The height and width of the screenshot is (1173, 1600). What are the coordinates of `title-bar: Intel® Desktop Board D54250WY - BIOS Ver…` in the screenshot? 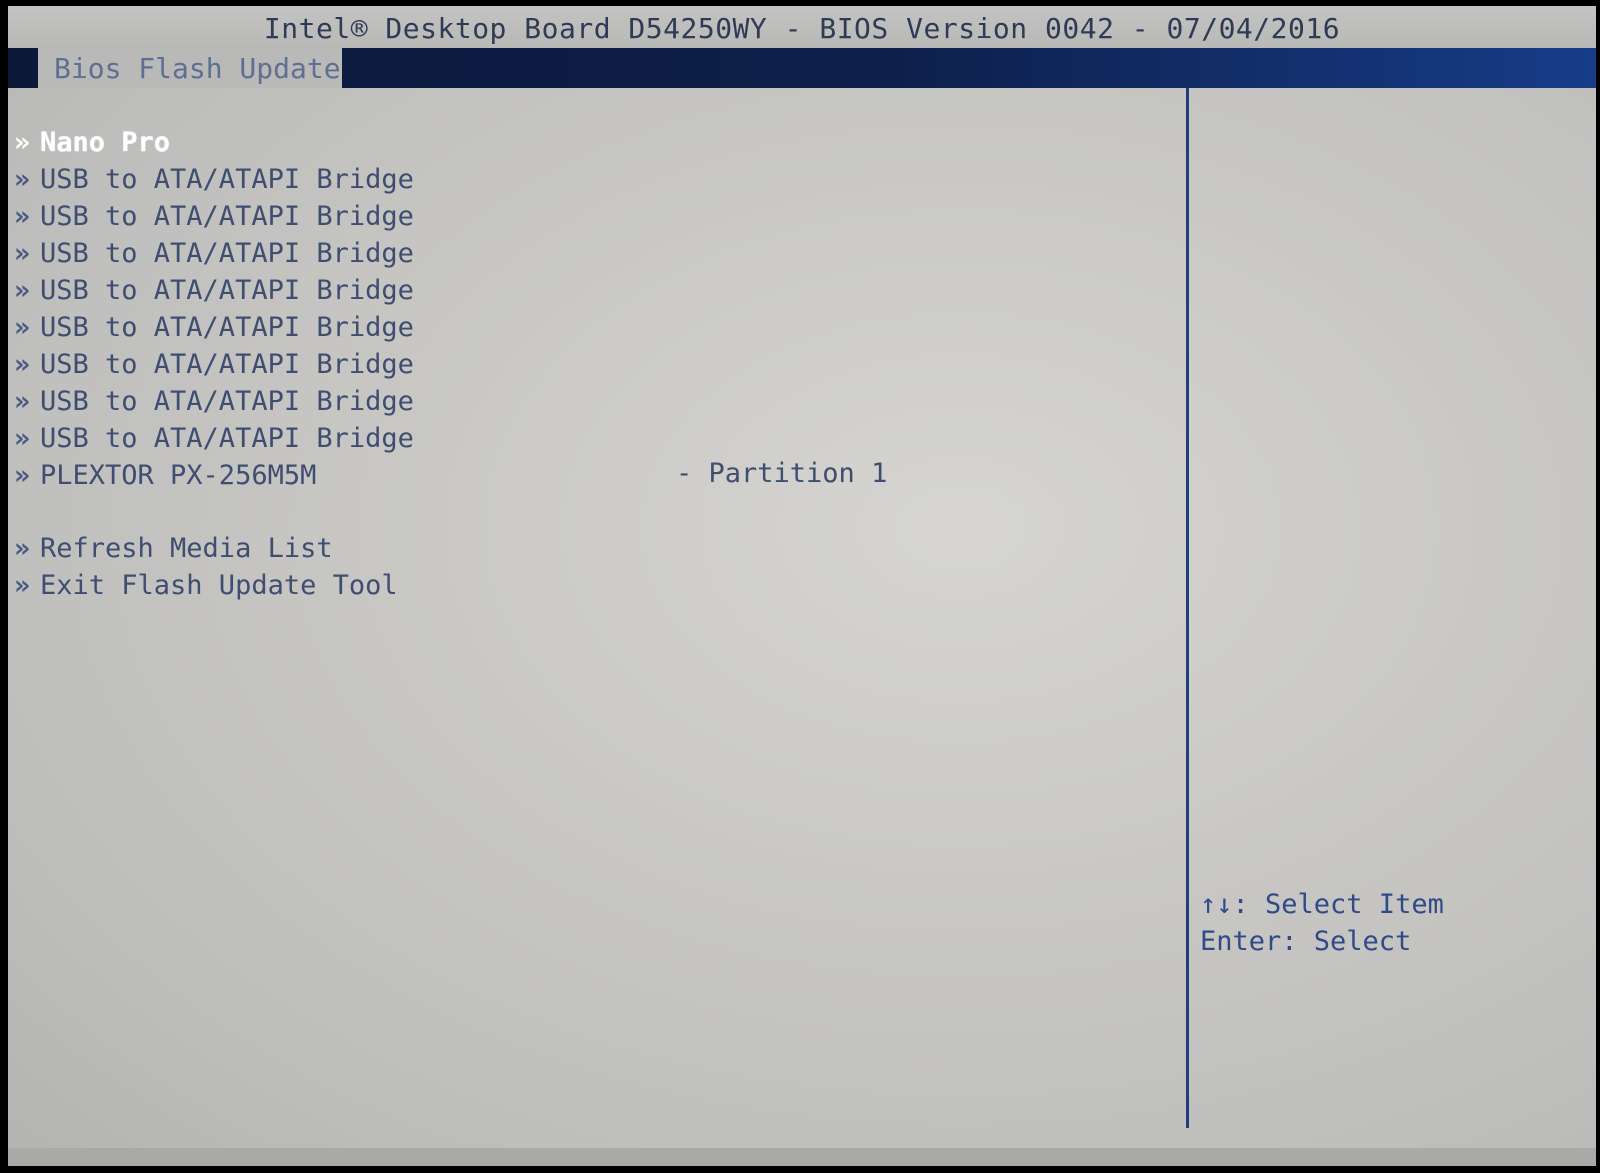 It's located at (802, 27).